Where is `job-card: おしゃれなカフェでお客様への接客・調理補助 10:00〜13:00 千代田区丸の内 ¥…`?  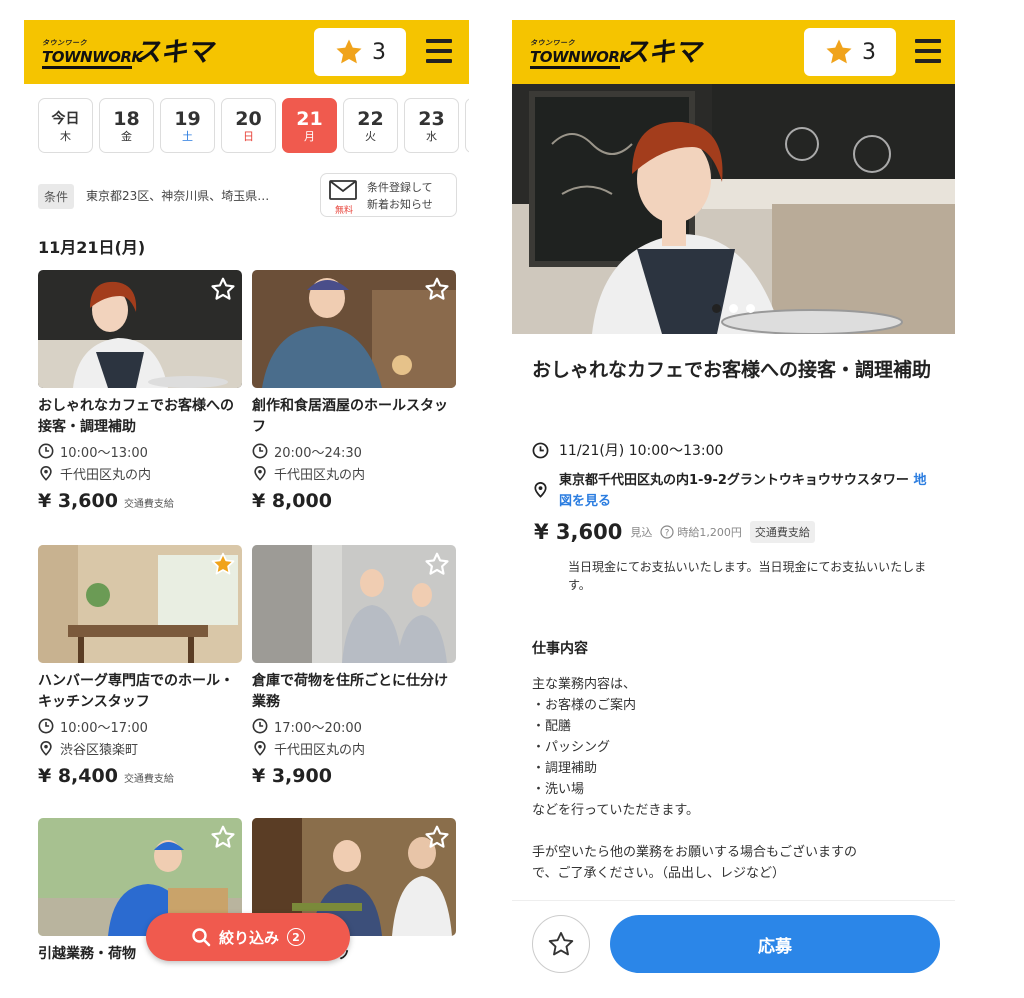 job-card: おしゃれなカフェでお客様への接客・調理補助 10:00〜13:00 千代田区丸の内 ¥… is located at coordinates (140, 391).